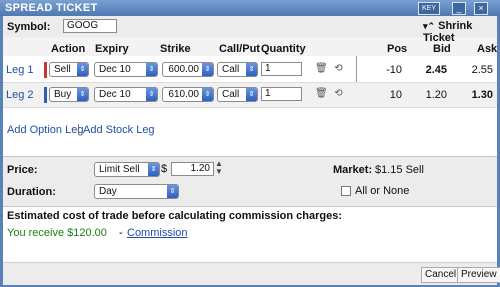 The image size is (500, 287). I want to click on col-pos: Pos, so click(397, 49).